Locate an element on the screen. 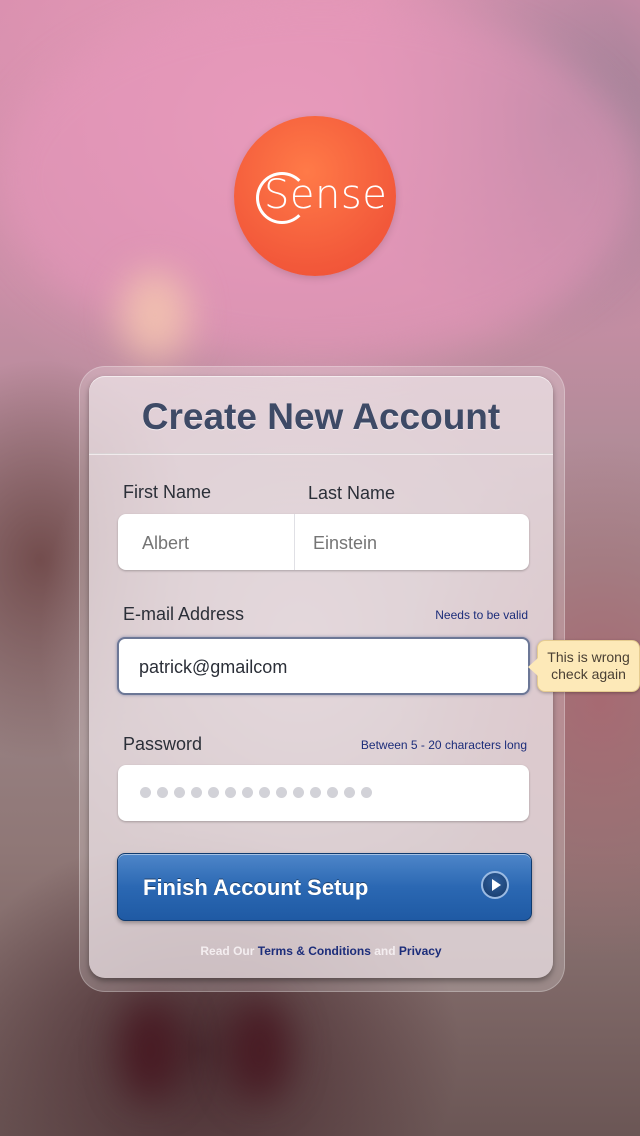 This screenshot has width=640, height=1136. last-name-input is located at coordinates (413, 543).